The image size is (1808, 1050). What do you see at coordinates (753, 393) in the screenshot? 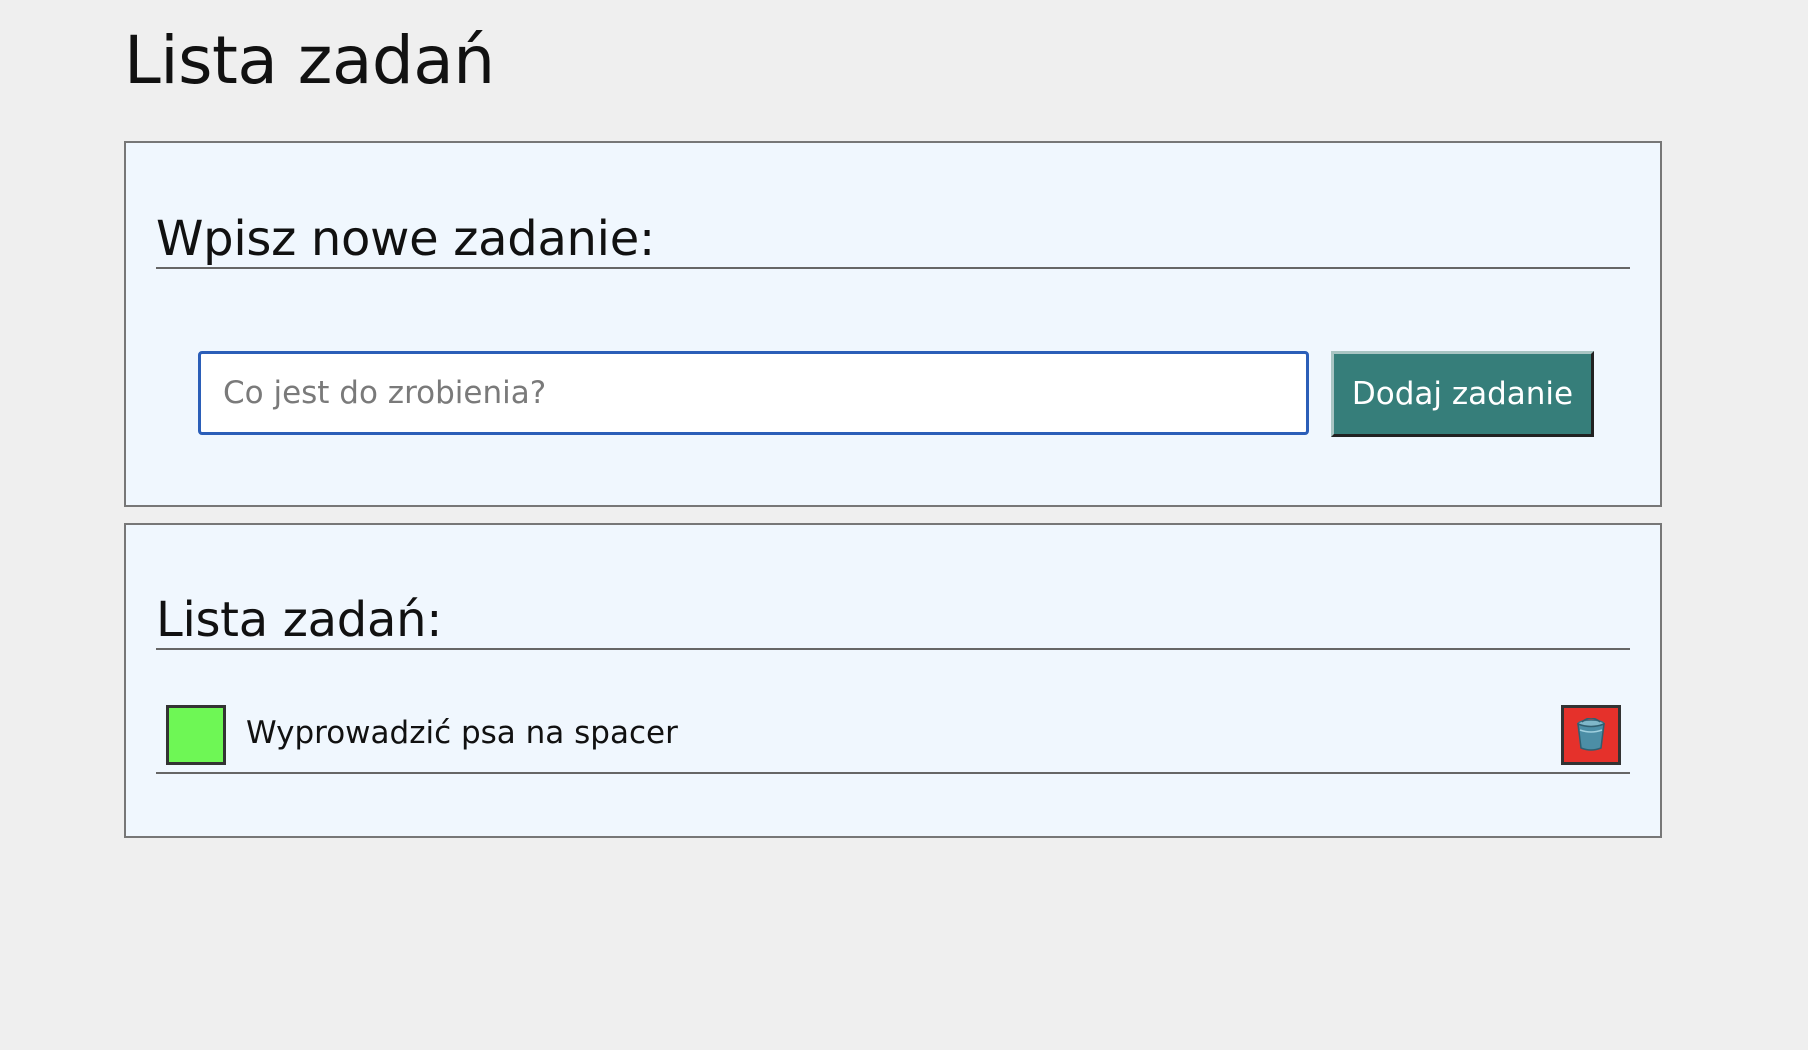
I see `task-input` at bounding box center [753, 393].